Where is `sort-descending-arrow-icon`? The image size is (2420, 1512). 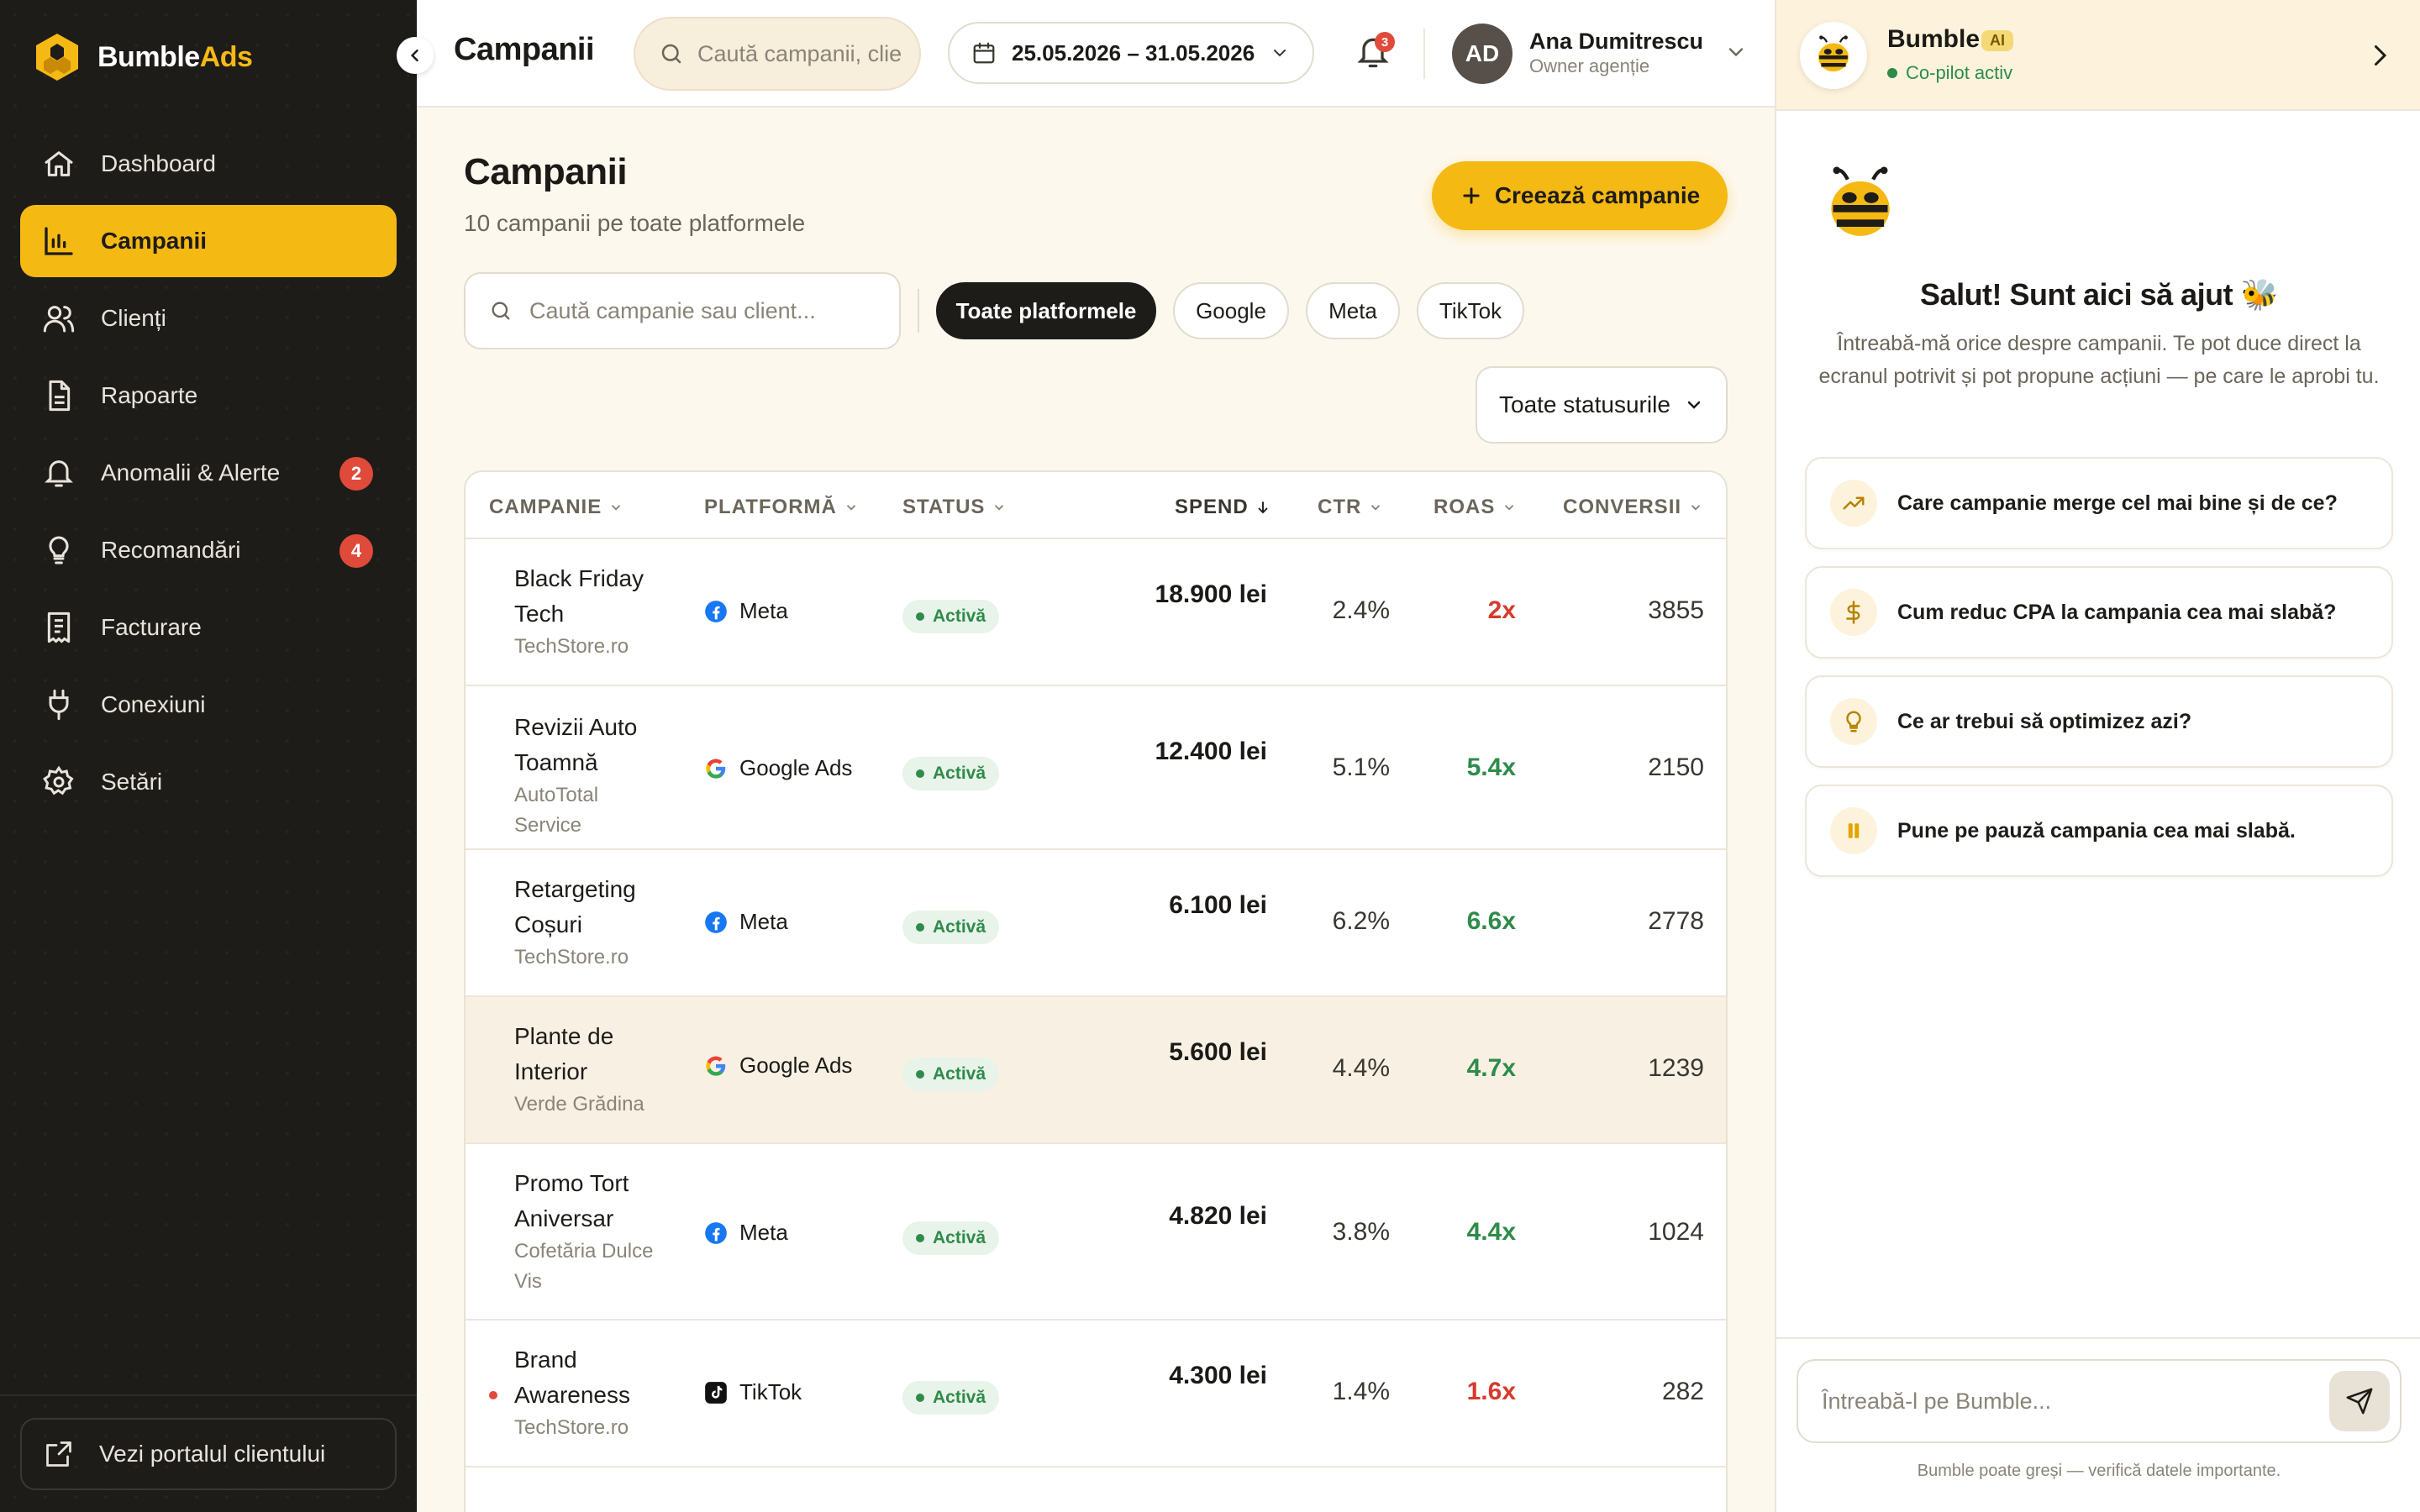 sort-descending-arrow-icon is located at coordinates (1263, 507).